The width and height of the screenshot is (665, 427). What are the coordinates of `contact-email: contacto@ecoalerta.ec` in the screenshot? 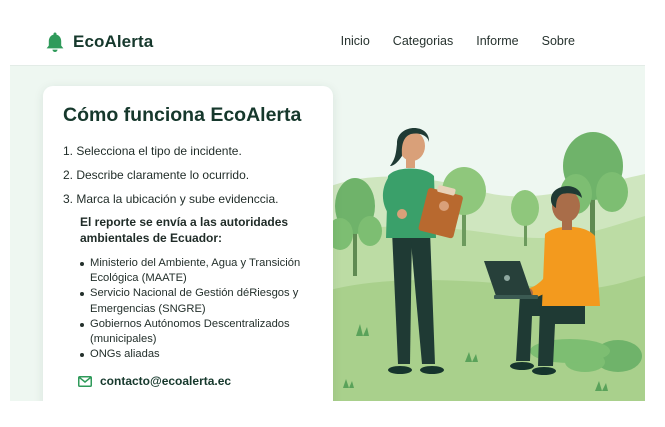 It's located at (166, 381).